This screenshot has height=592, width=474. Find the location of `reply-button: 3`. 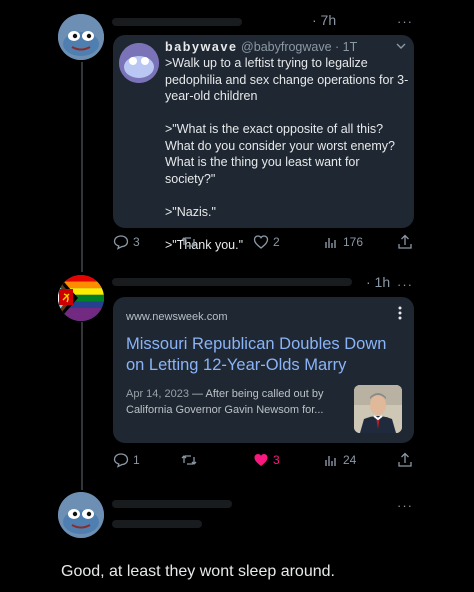

reply-button: 3 is located at coordinates (126, 242).